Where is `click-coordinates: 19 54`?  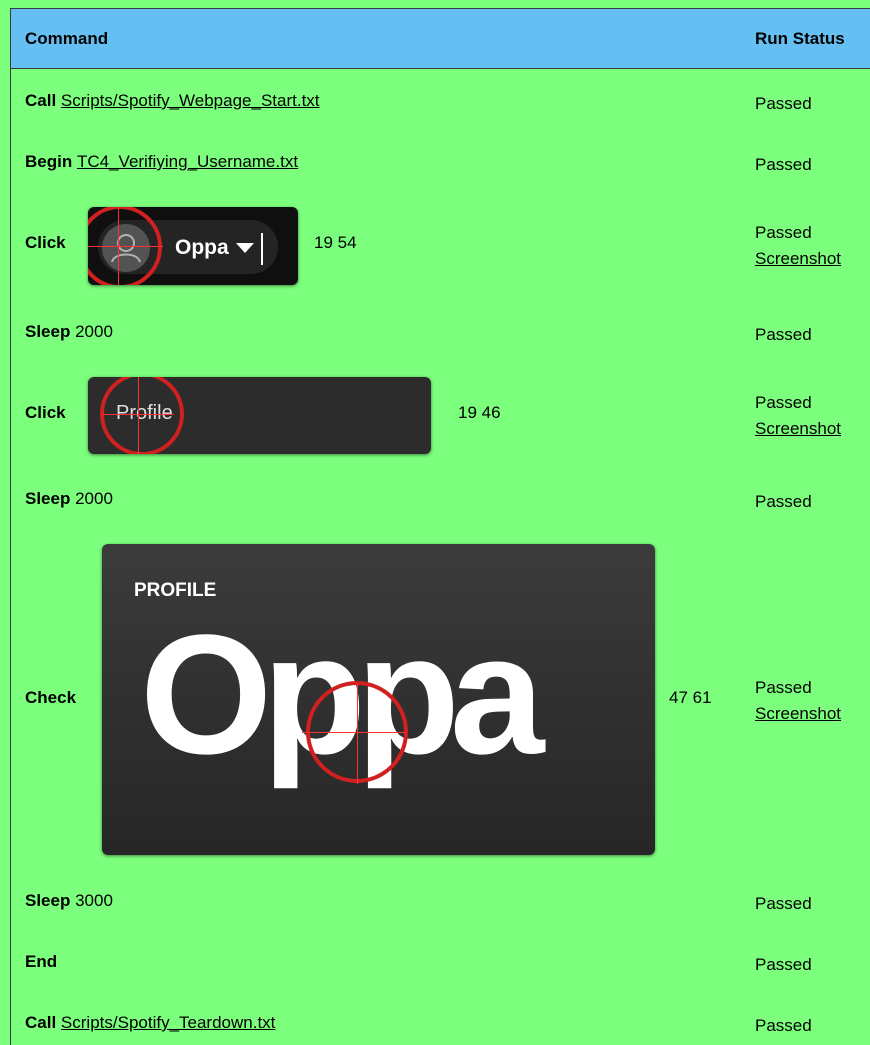 click-coordinates: 19 54 is located at coordinates (335, 242).